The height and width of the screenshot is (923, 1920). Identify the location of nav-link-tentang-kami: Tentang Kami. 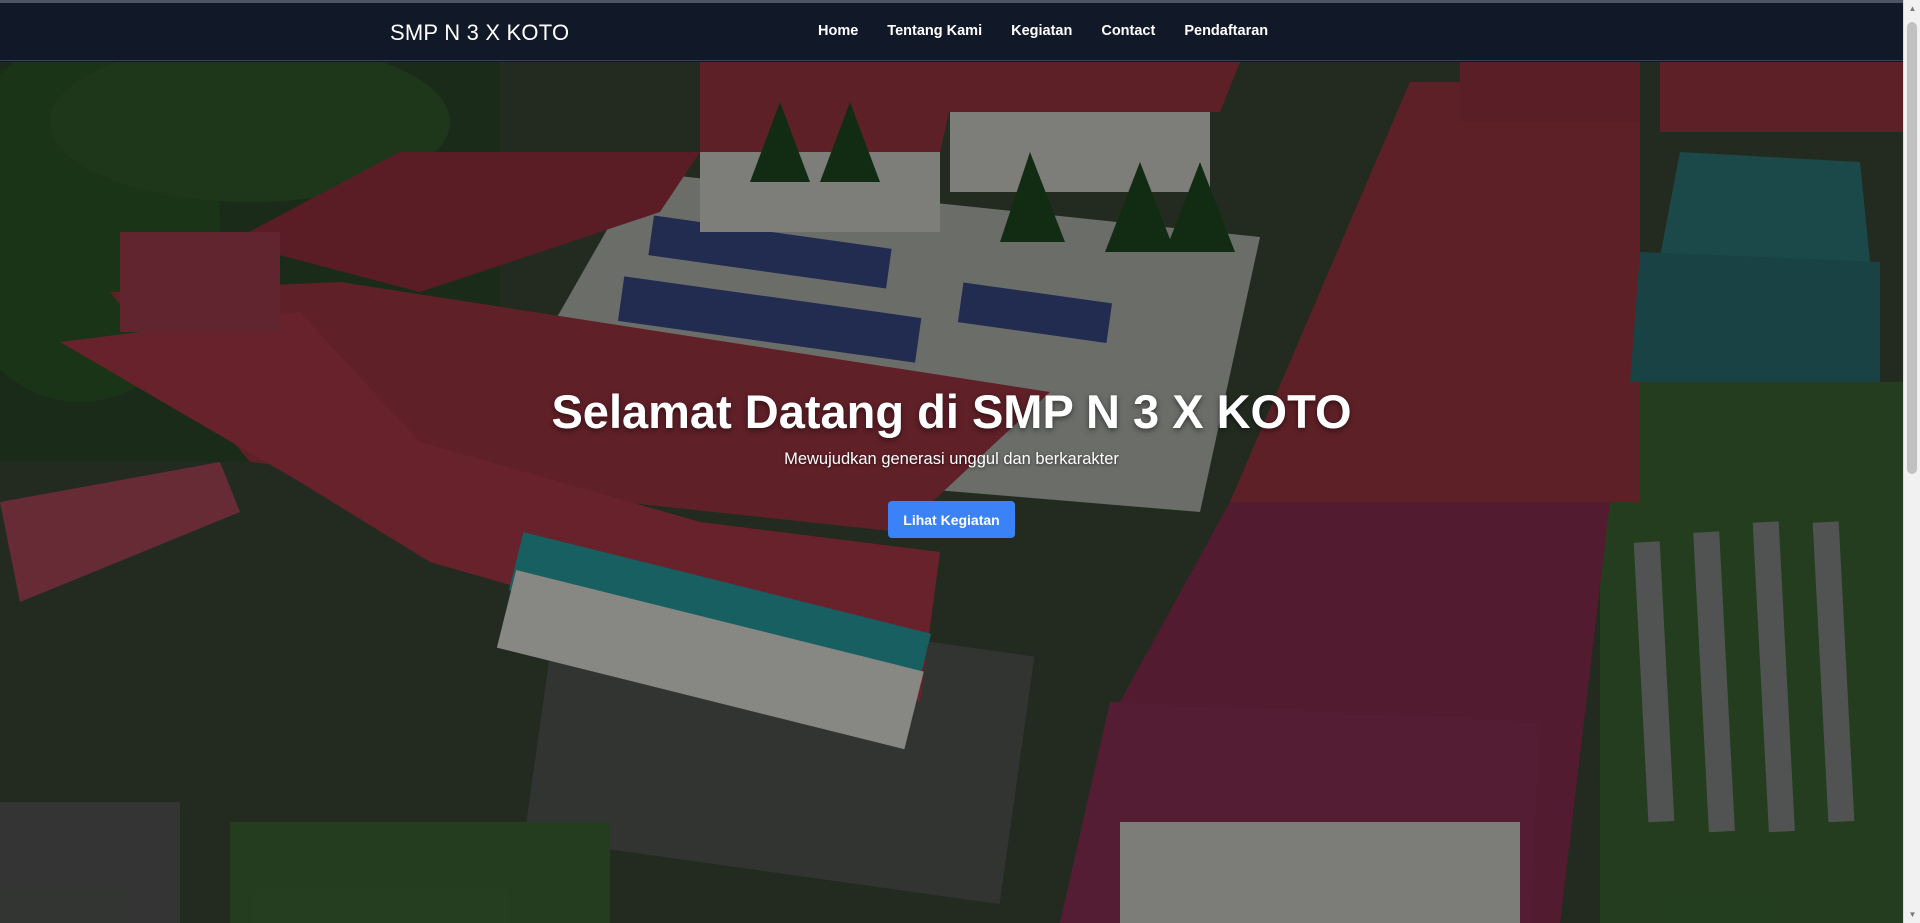
(934, 31).